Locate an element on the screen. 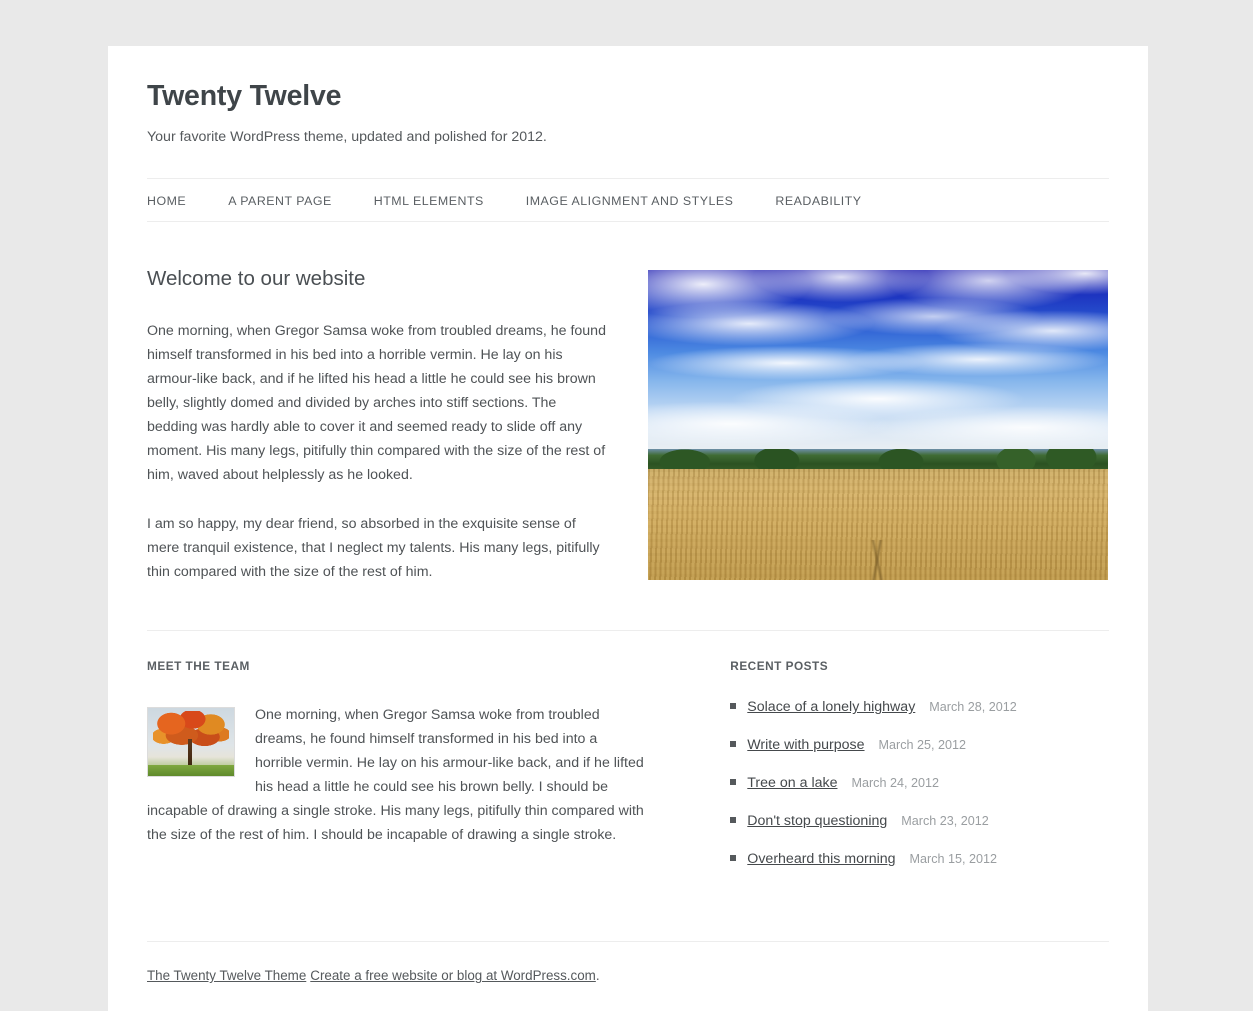  page-title: Welcome to our website is located at coordinates (256, 279).